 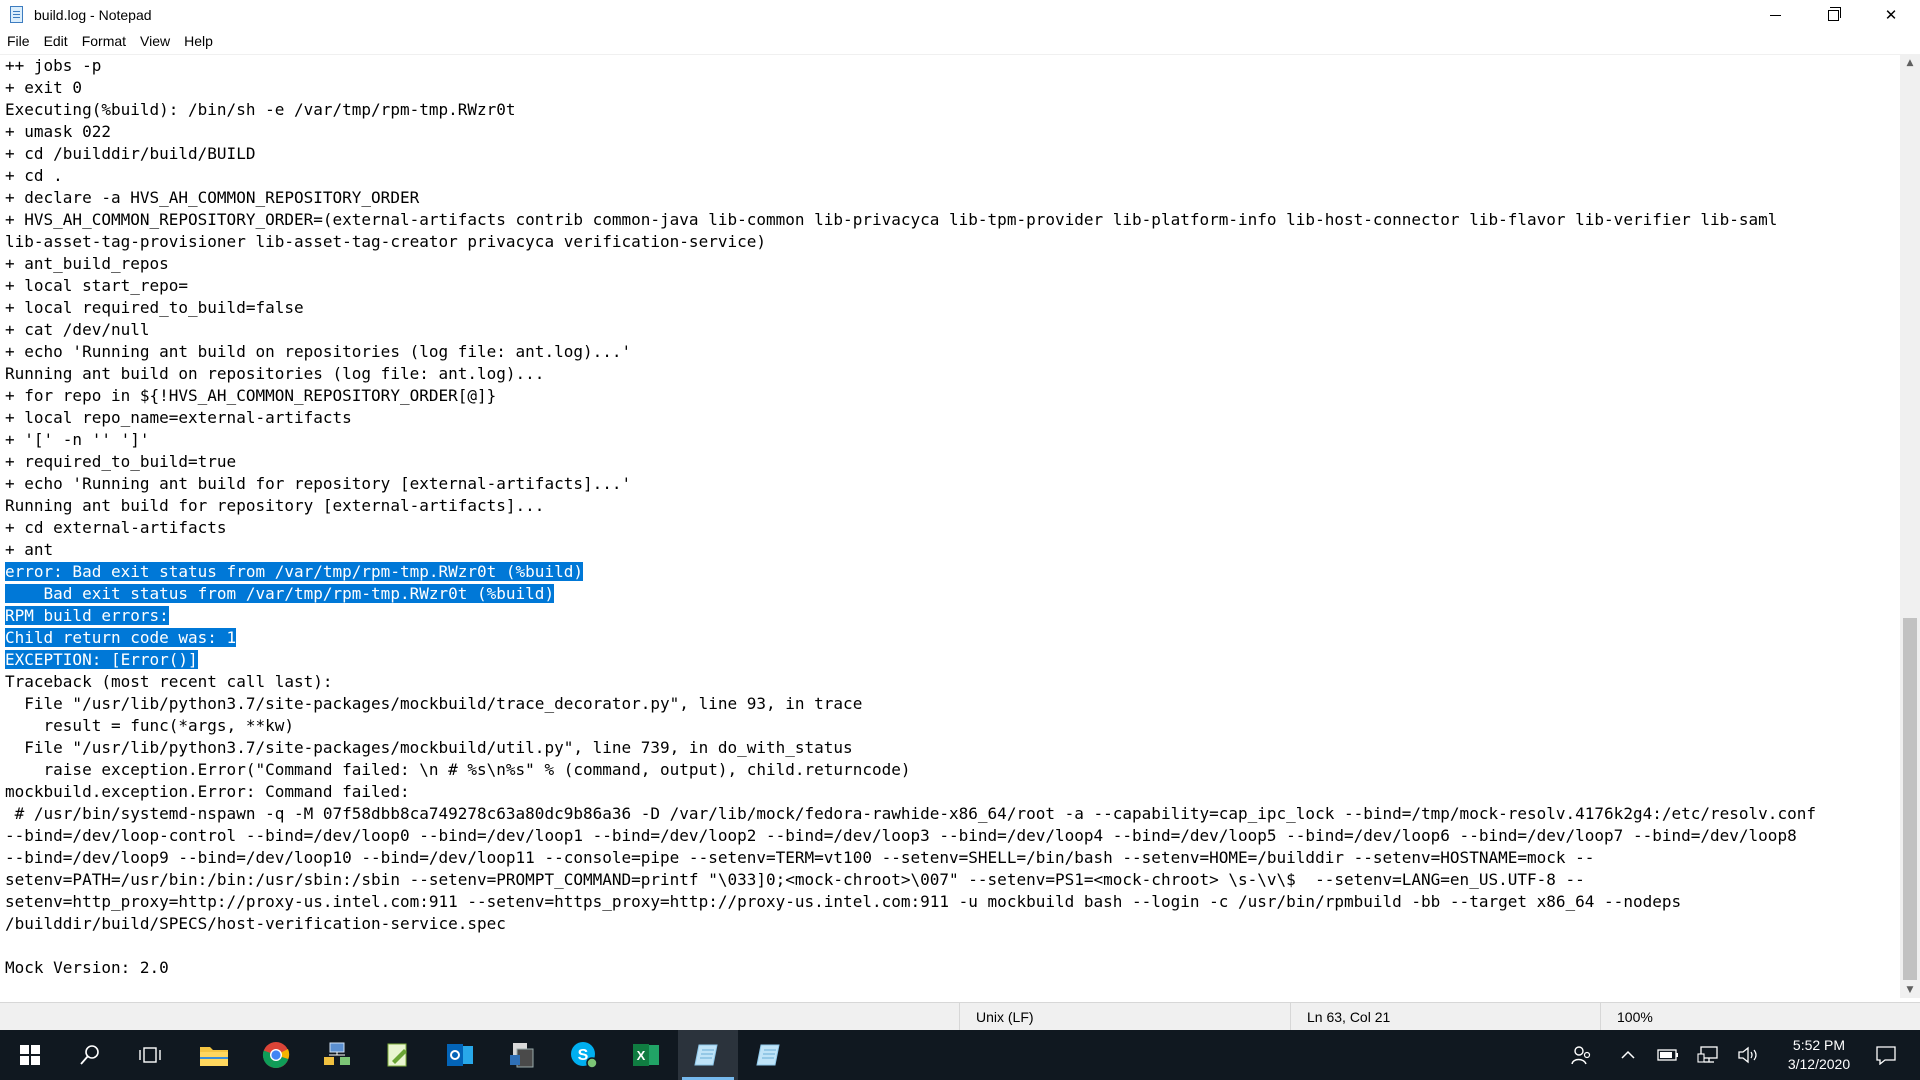 I want to click on menu-view: View, so click(x=155, y=41).